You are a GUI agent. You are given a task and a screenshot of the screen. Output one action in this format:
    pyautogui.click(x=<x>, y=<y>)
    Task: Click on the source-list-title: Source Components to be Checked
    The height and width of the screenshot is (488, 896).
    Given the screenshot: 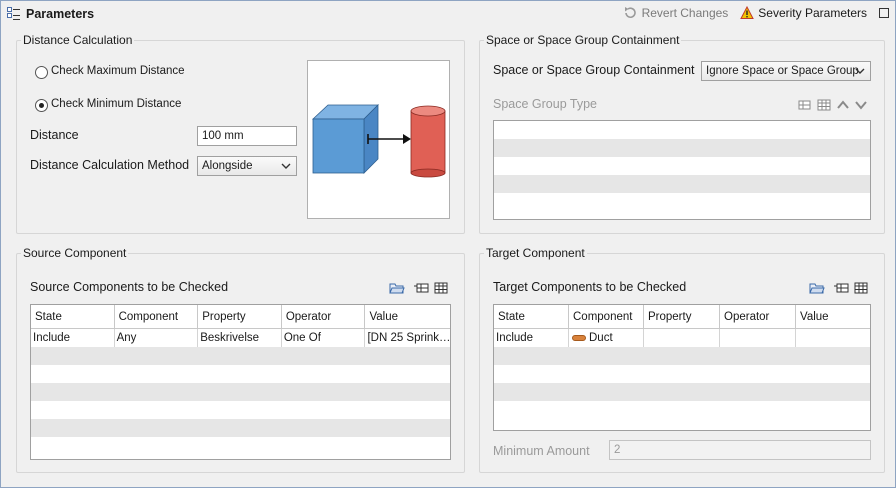 What is the action you would take?
    pyautogui.click(x=129, y=287)
    